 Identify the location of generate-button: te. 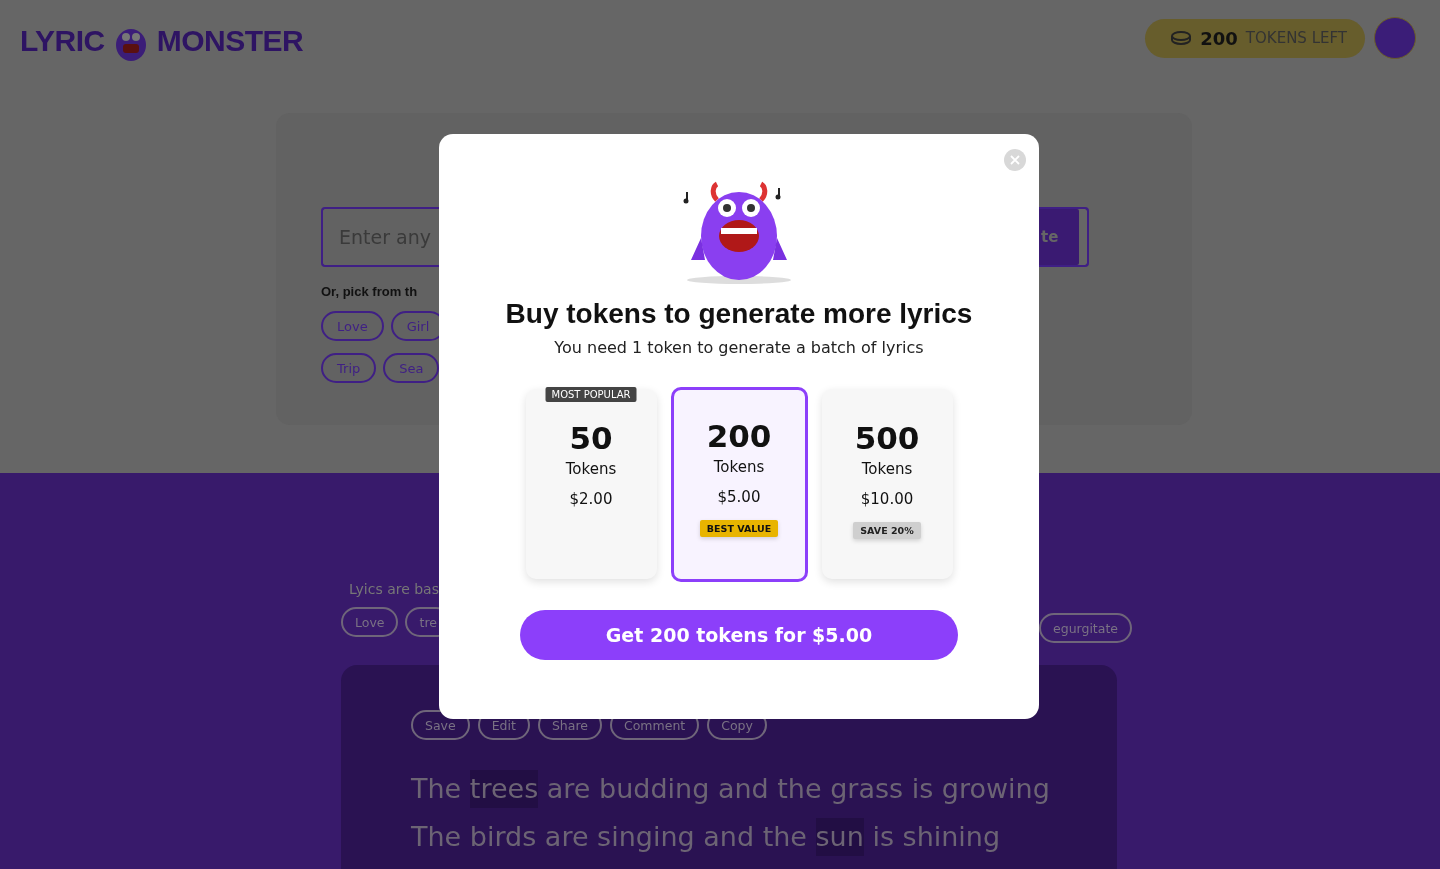
(1064, 237).